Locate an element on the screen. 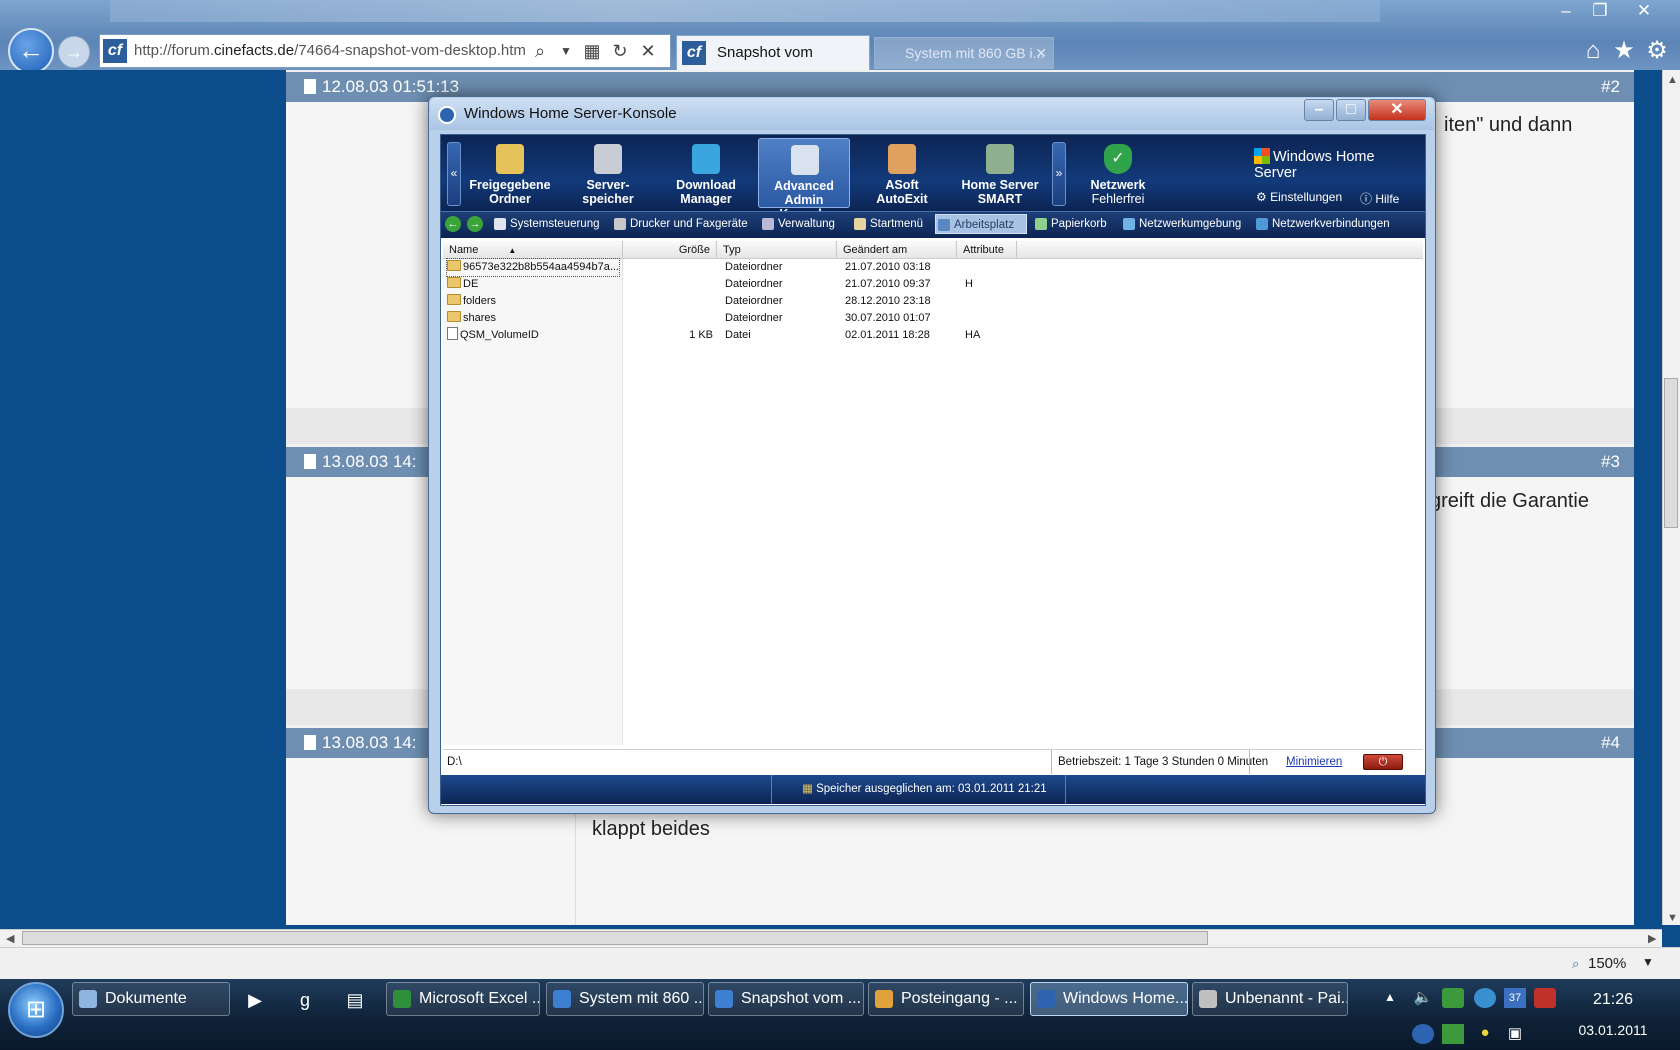 This screenshot has width=1680, height=1050. tool-asoft-autoexit: ASoft AutoExit is located at coordinates (902, 173).